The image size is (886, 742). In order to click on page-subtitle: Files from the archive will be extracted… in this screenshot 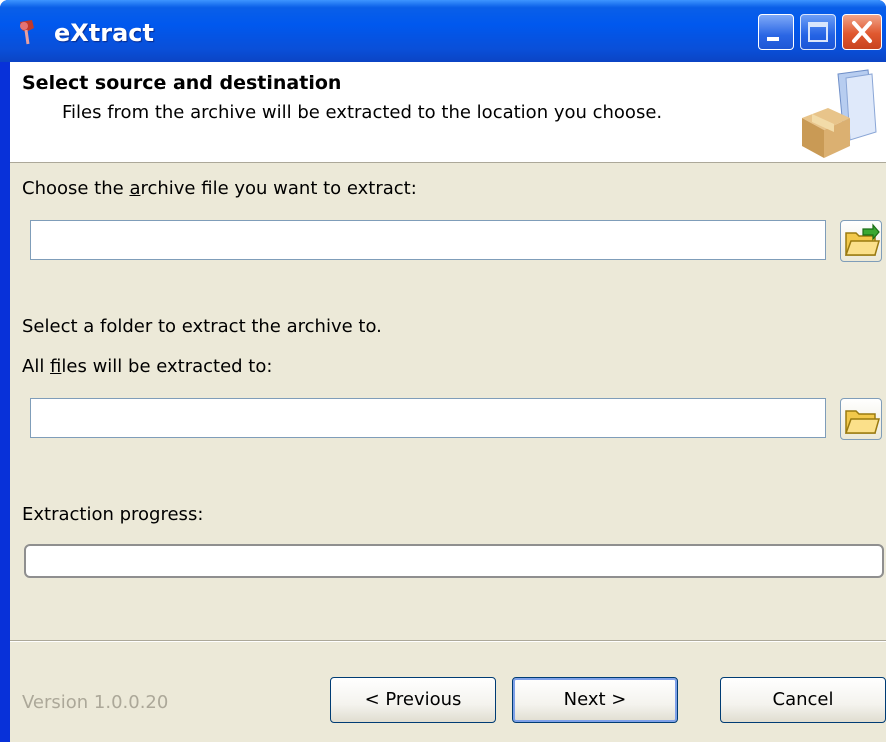, I will do `click(362, 112)`.